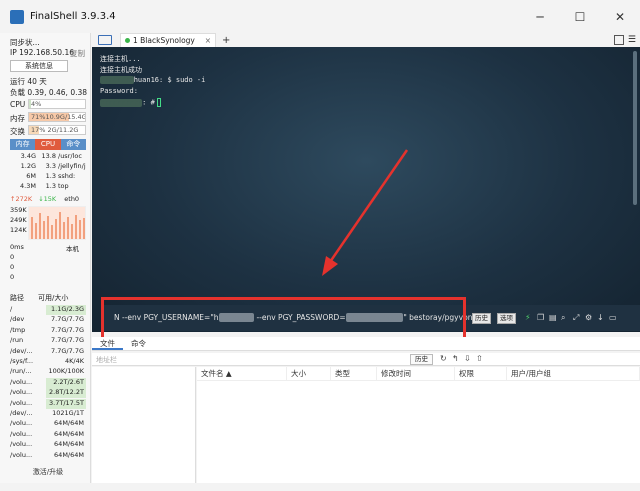 This screenshot has height=491, width=640. Describe the element at coordinates (600, 317) in the screenshot. I see `download-icon: ↓` at that location.